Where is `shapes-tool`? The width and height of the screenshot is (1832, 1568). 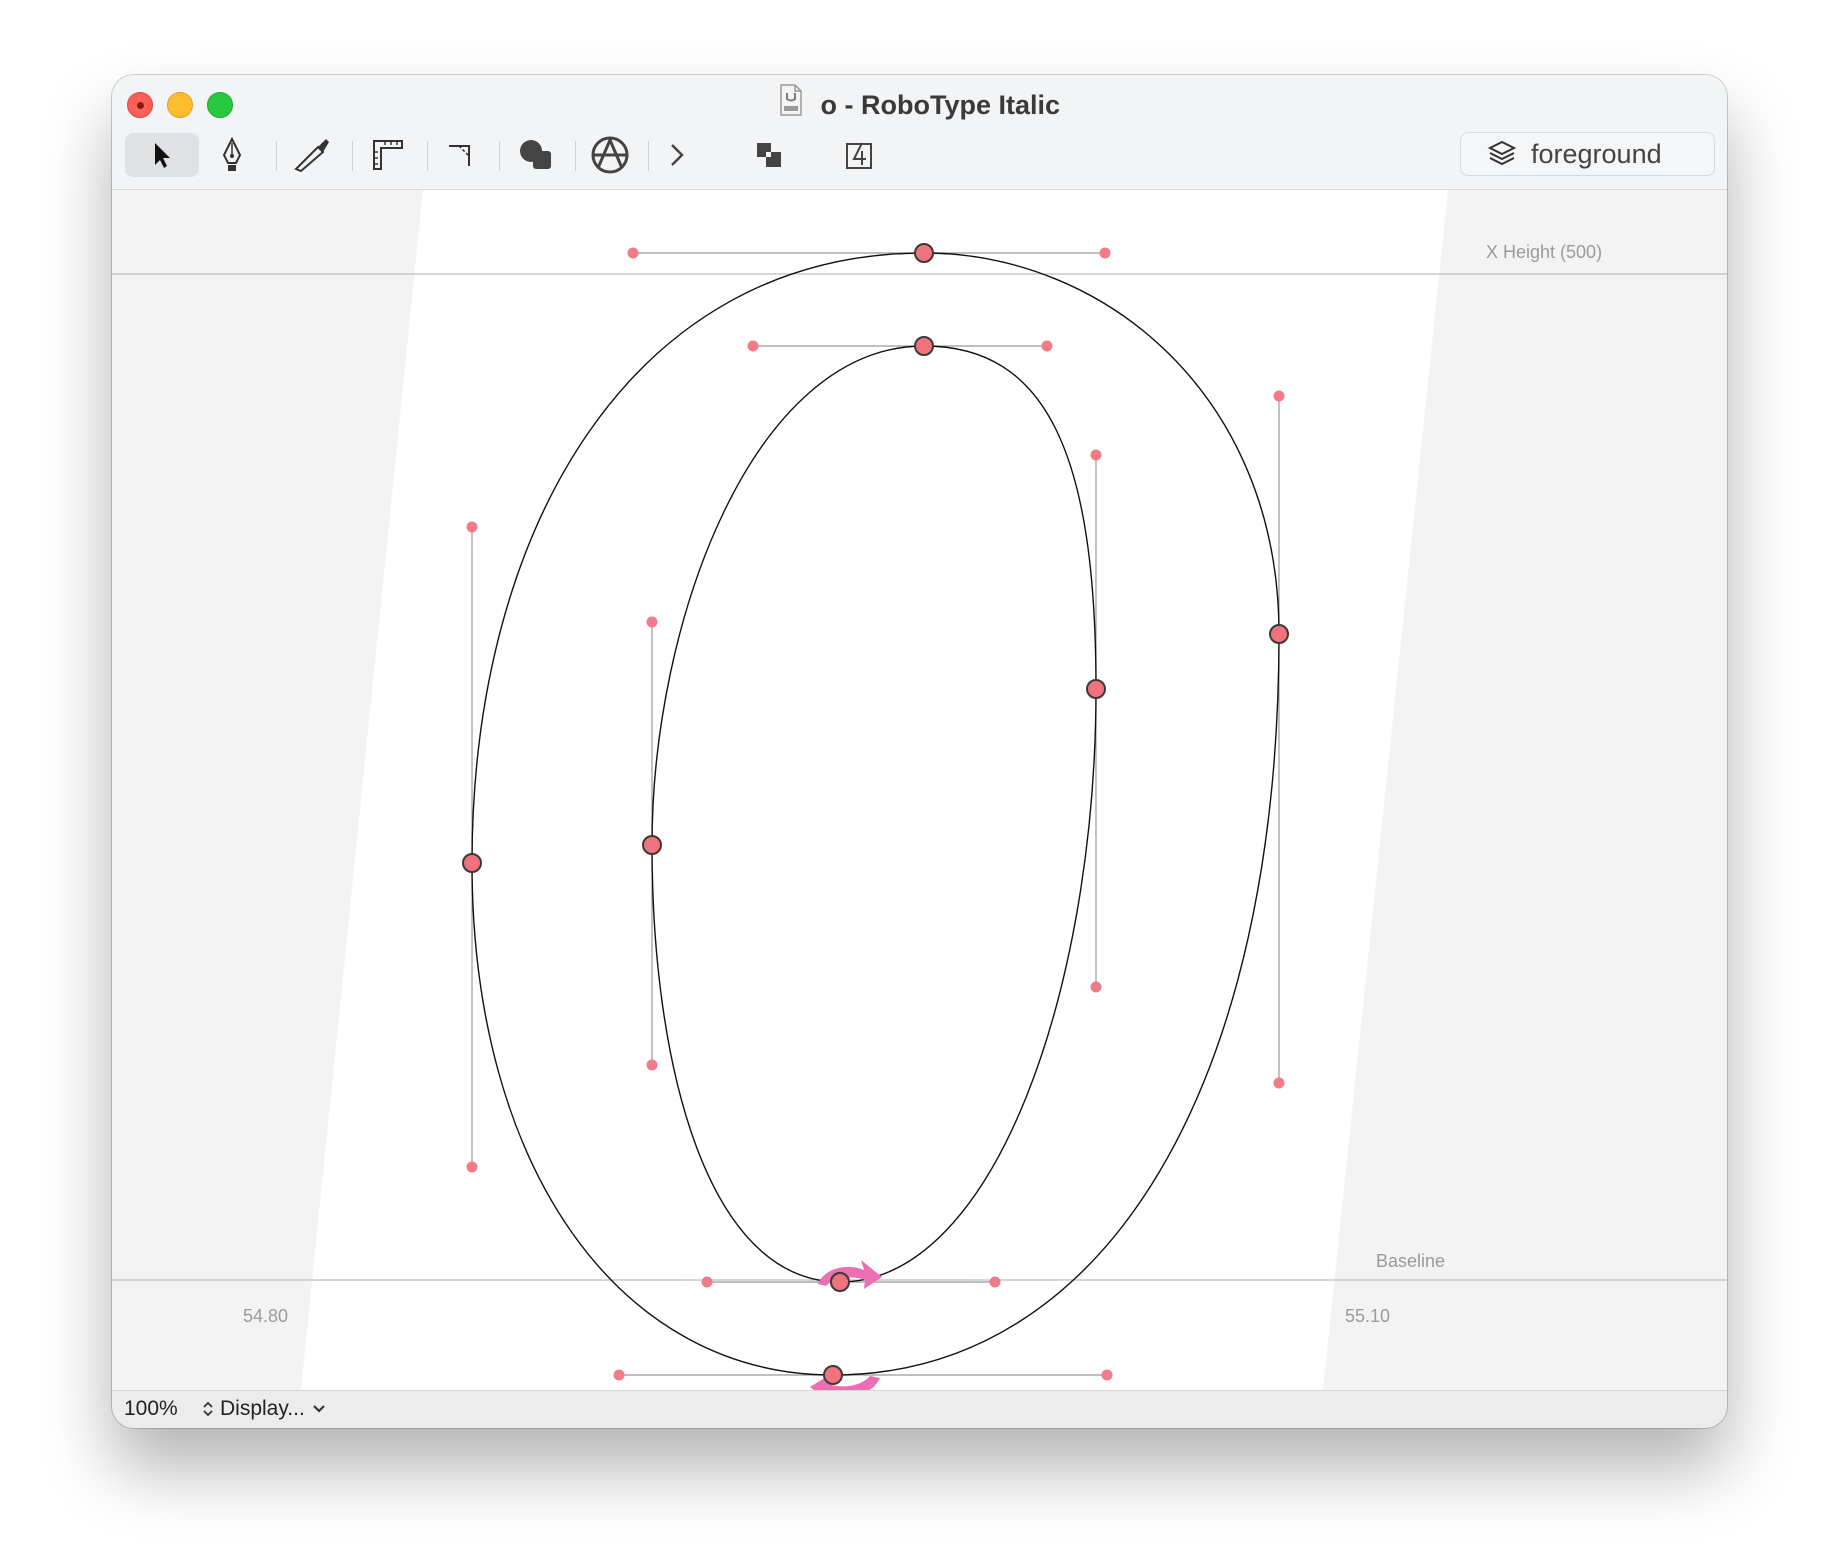 shapes-tool is located at coordinates (536, 155).